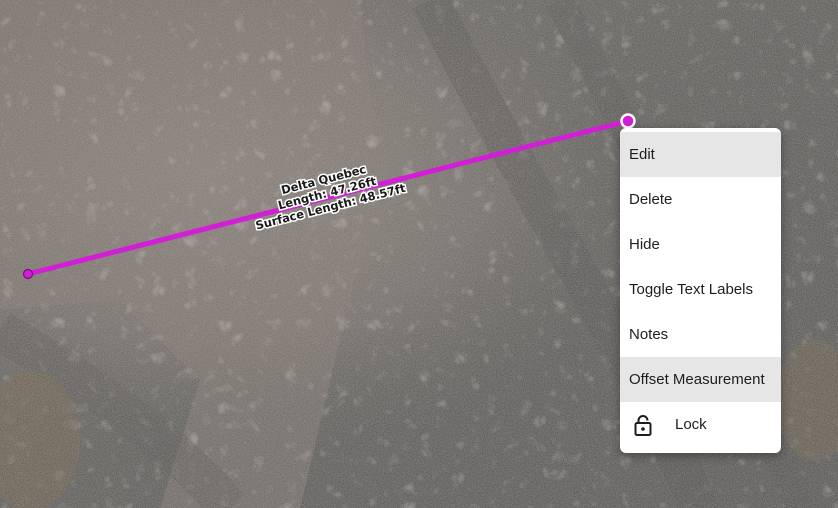 This screenshot has height=508, width=838. I want to click on menu-item-offset-measurement: Offset Measurement, so click(700, 379).